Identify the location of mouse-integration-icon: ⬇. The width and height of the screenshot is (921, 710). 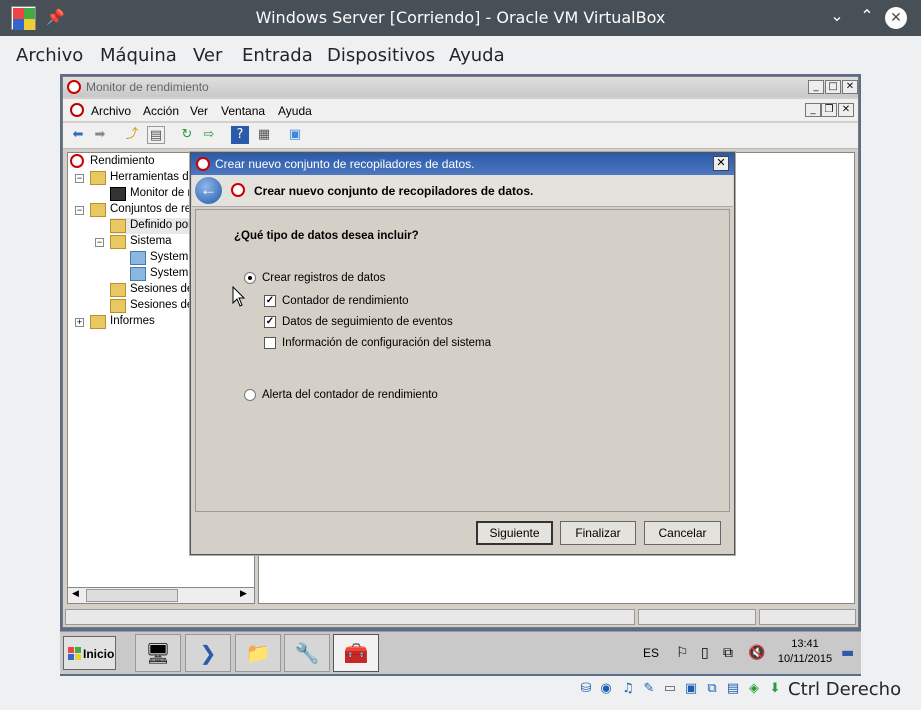
(775, 689).